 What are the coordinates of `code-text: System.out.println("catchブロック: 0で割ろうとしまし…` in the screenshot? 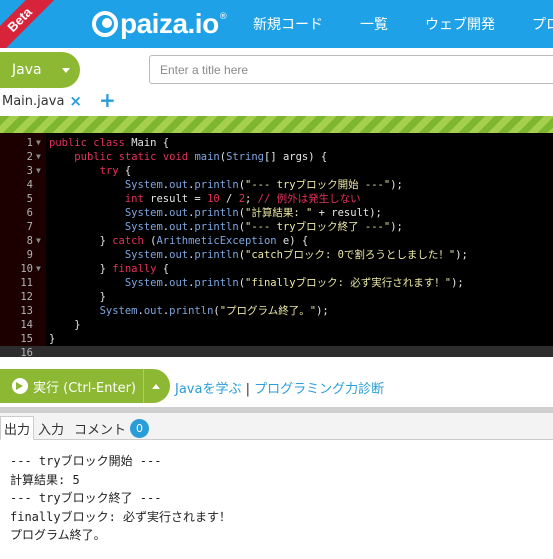 It's located at (296, 255).